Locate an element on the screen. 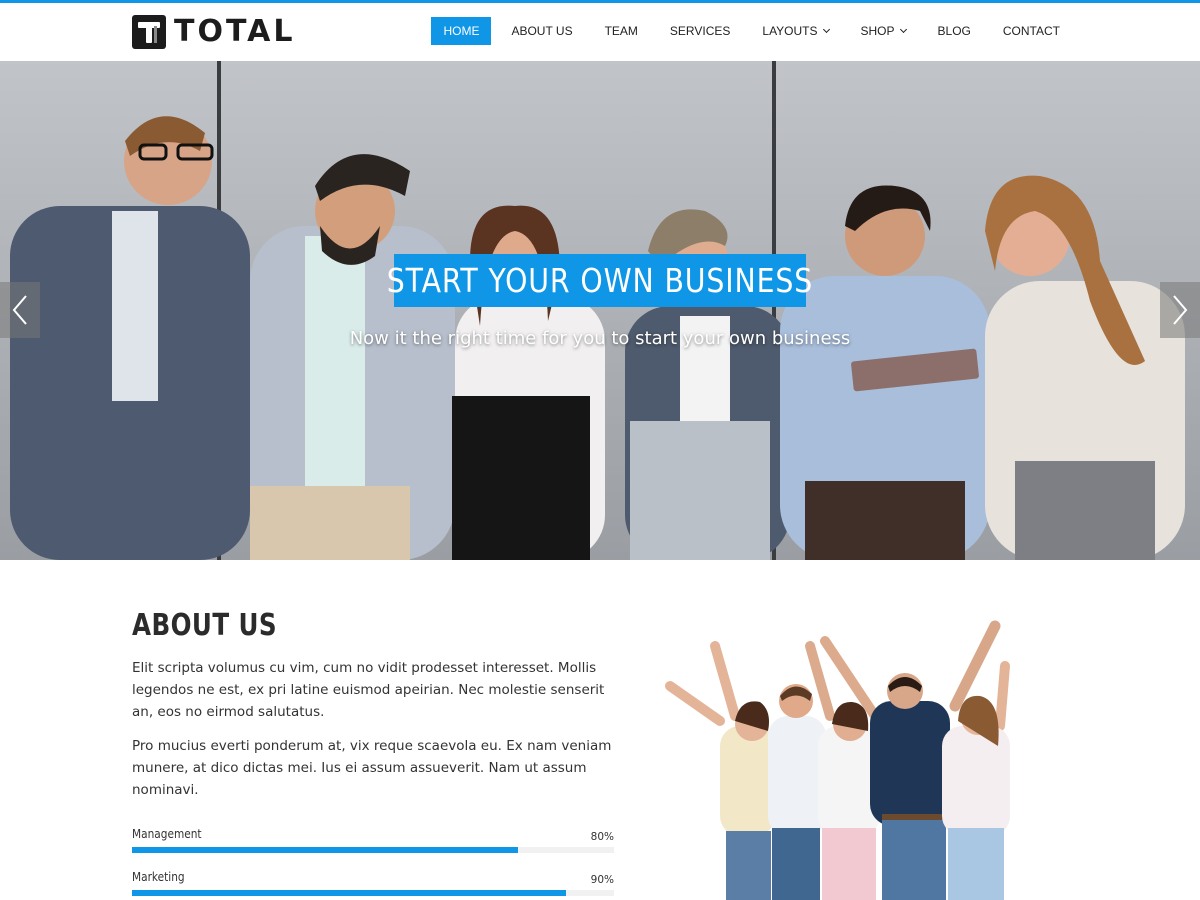 The width and height of the screenshot is (1200, 900). nav-item-services: SERVICES is located at coordinates (700, 31).